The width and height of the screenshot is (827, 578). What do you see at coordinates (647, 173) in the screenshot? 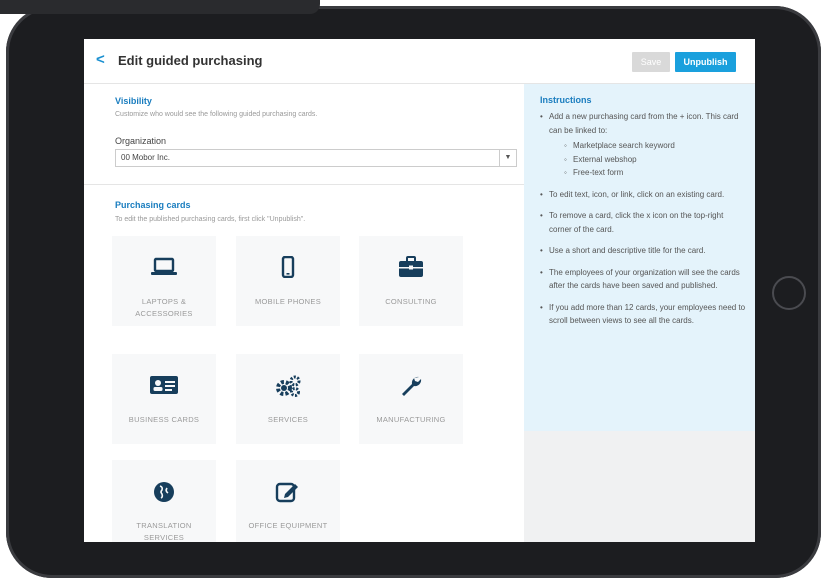
I see `instruction-subitem: Free-text form` at bounding box center [647, 173].